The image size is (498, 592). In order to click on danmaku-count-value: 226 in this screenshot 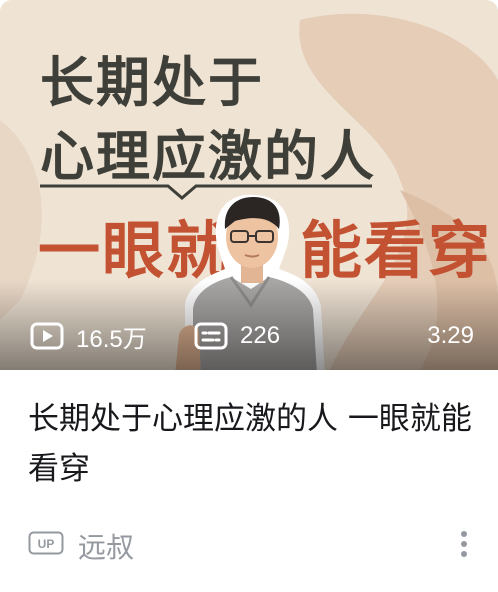, I will do `click(260, 335)`.